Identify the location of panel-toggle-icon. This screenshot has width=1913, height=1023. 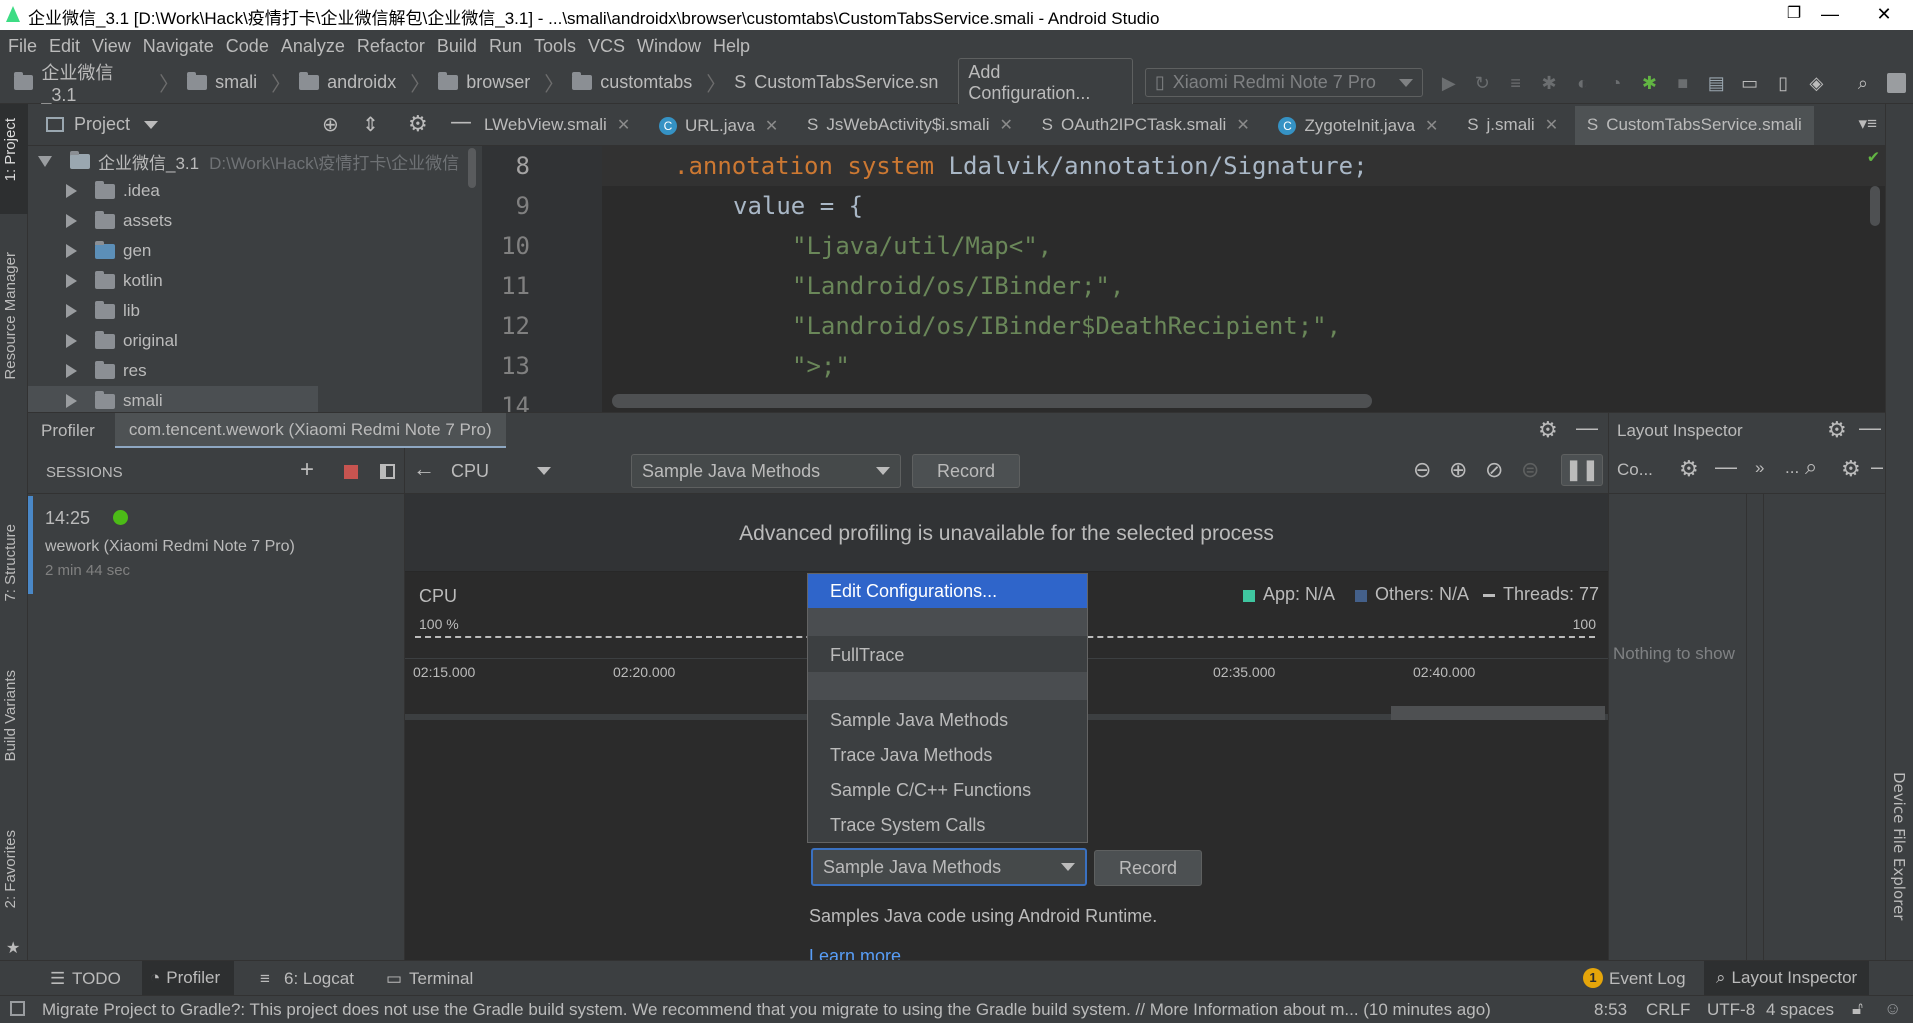
(17, 1008).